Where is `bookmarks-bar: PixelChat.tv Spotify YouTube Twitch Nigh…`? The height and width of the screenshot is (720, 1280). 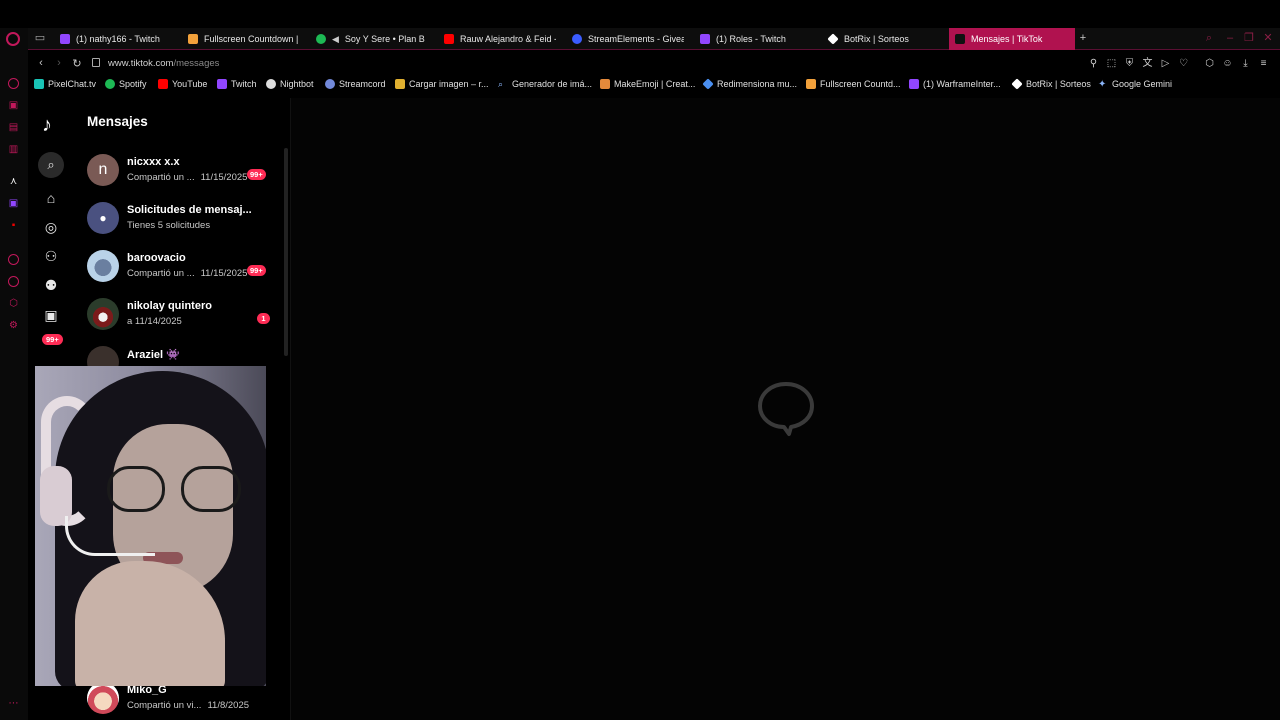
bookmarks-bar: PixelChat.tv Spotify YouTube Twitch Nigh… is located at coordinates (654, 86).